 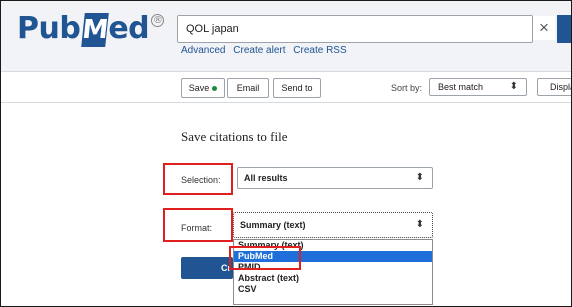 I want to click on pubmed-option-highlight-box, so click(x=265, y=258).